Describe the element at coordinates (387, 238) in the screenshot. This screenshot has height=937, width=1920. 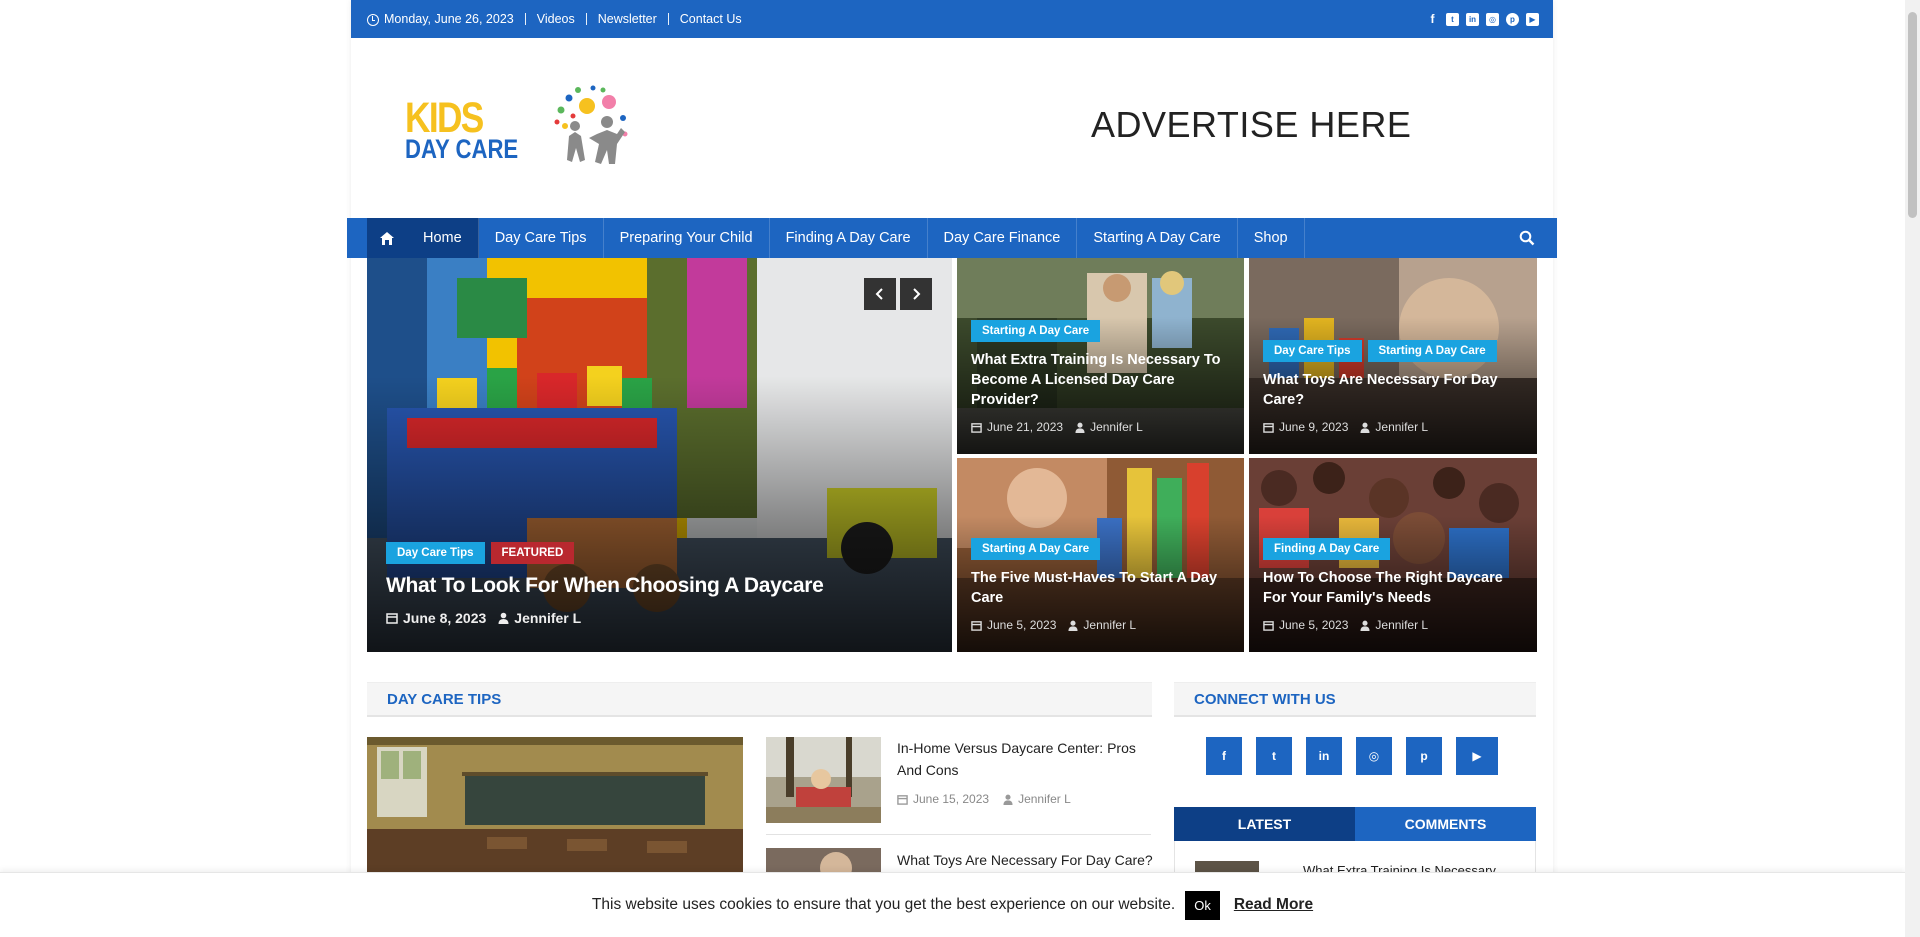
I see `home-icon-button` at that location.